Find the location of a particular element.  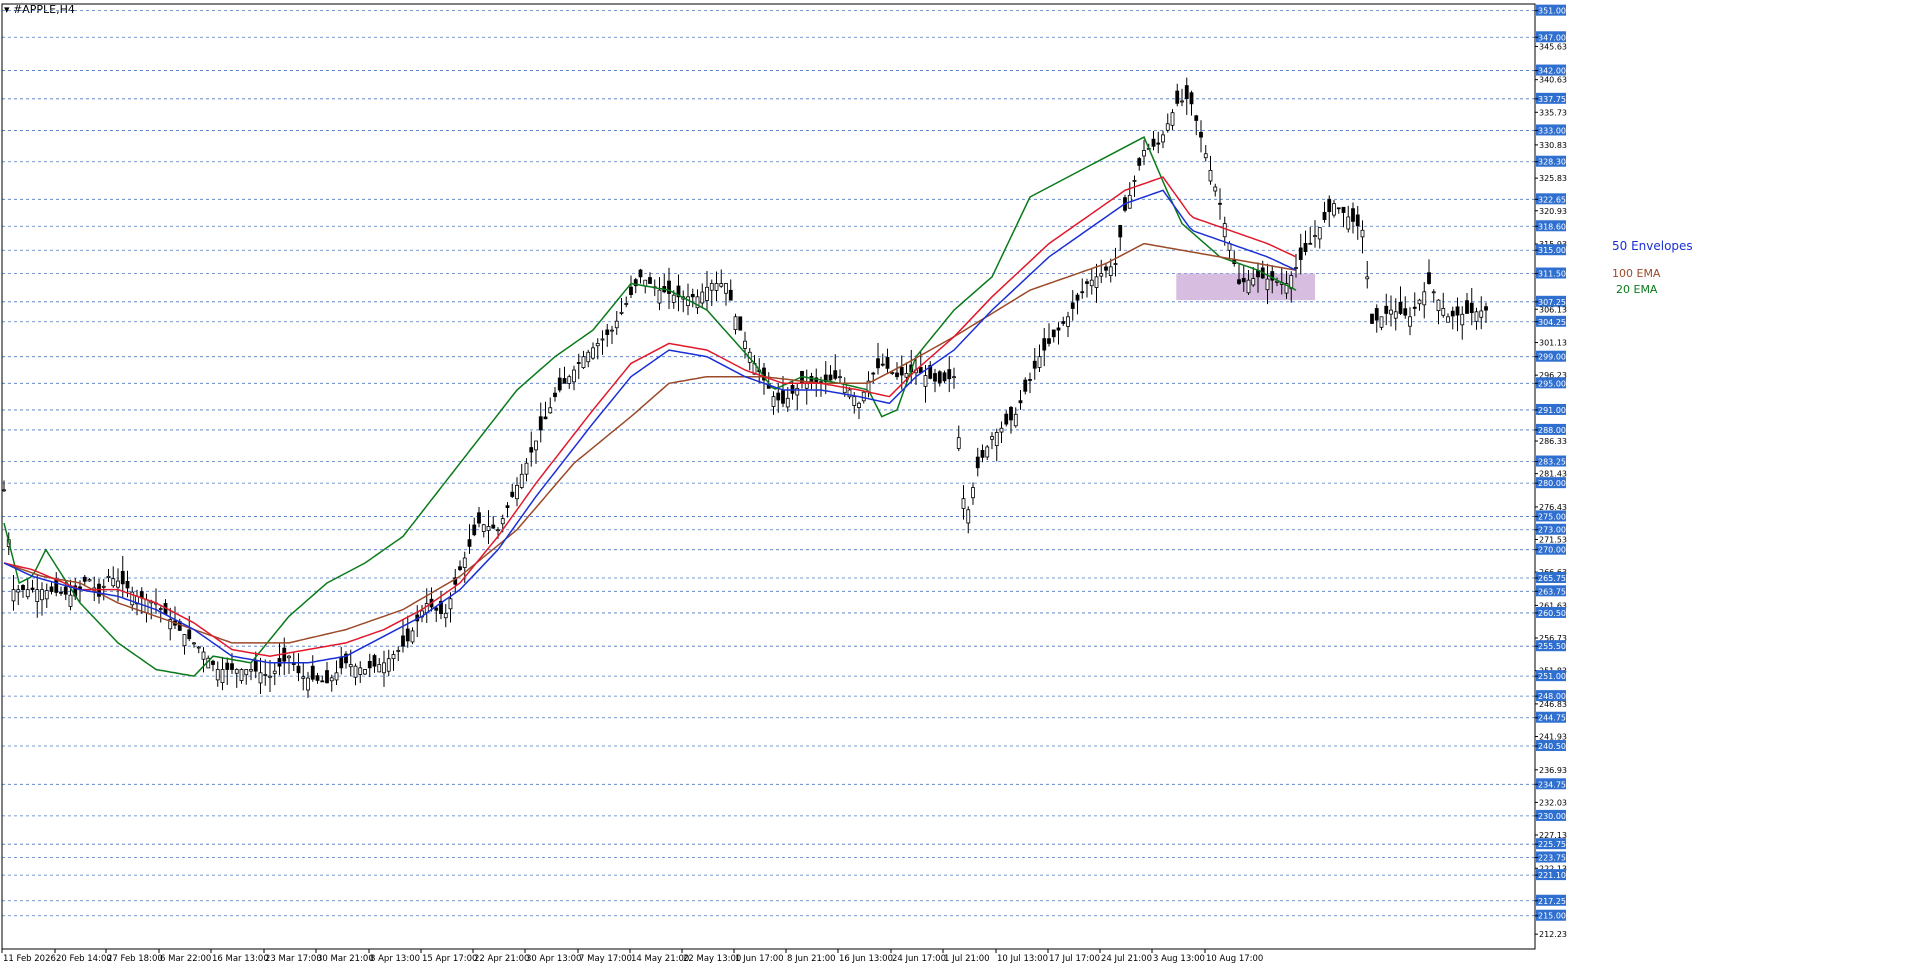

x-tick-label: 6 Mar 22:00 is located at coordinates (185, 958).